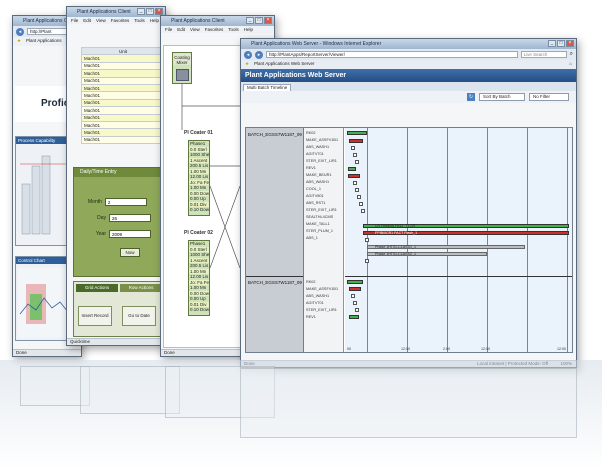  I want to click on forward-icon: ▸, so click(259, 54).